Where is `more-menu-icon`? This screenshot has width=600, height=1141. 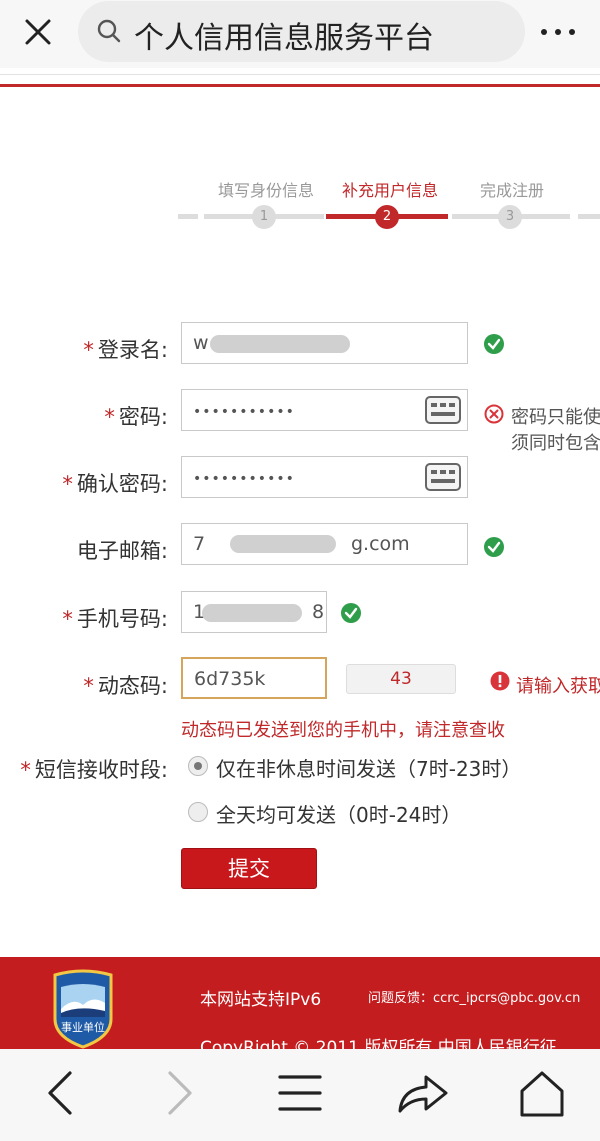 more-menu-icon is located at coordinates (558, 32).